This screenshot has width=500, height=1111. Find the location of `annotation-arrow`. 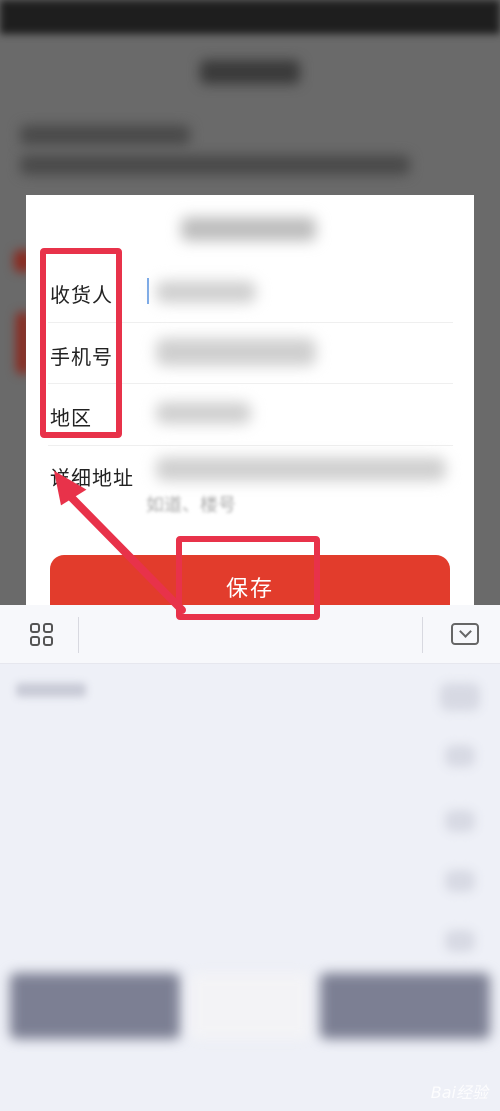

annotation-arrow is located at coordinates (119, 542).